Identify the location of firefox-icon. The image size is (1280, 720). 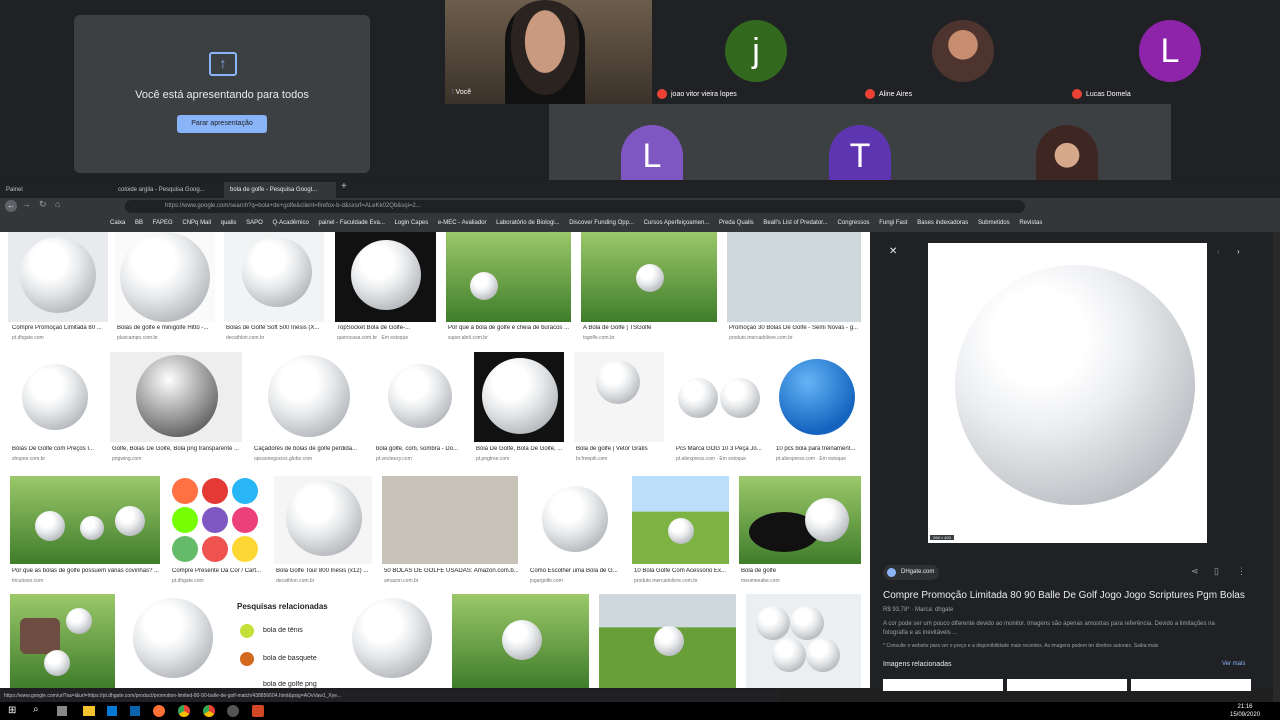
(159, 711).